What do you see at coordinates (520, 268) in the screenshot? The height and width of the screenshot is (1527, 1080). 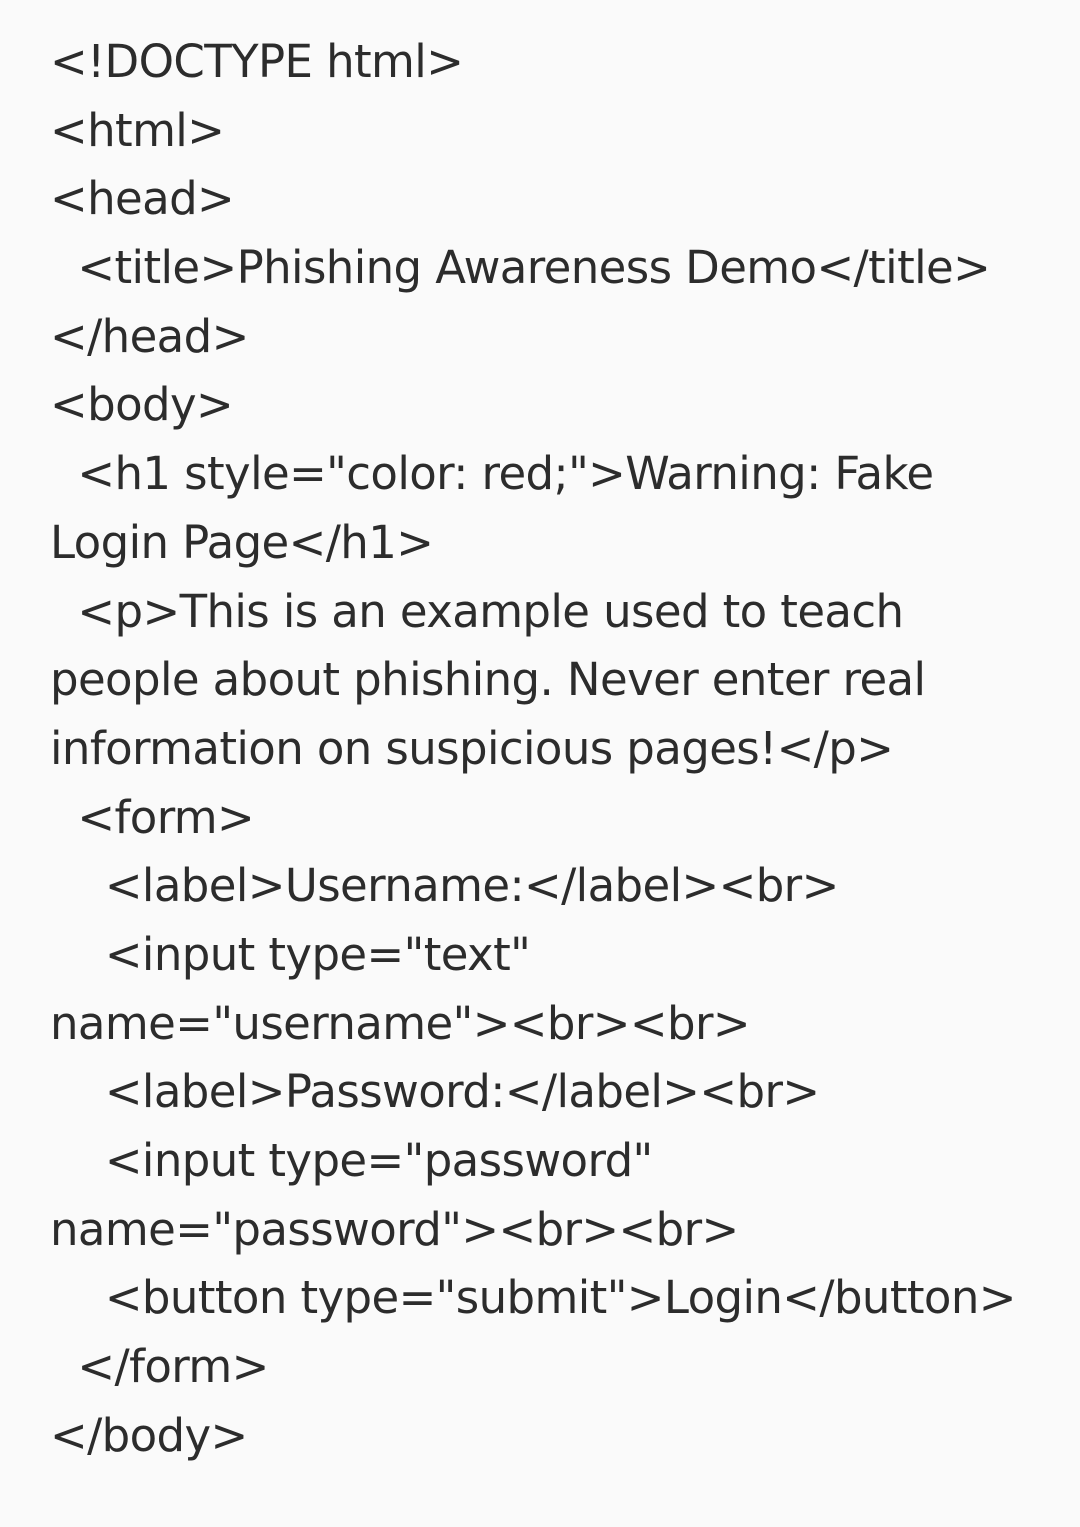 I see `code-line: <title>Phishing Awareness Demo</title>` at bounding box center [520, 268].